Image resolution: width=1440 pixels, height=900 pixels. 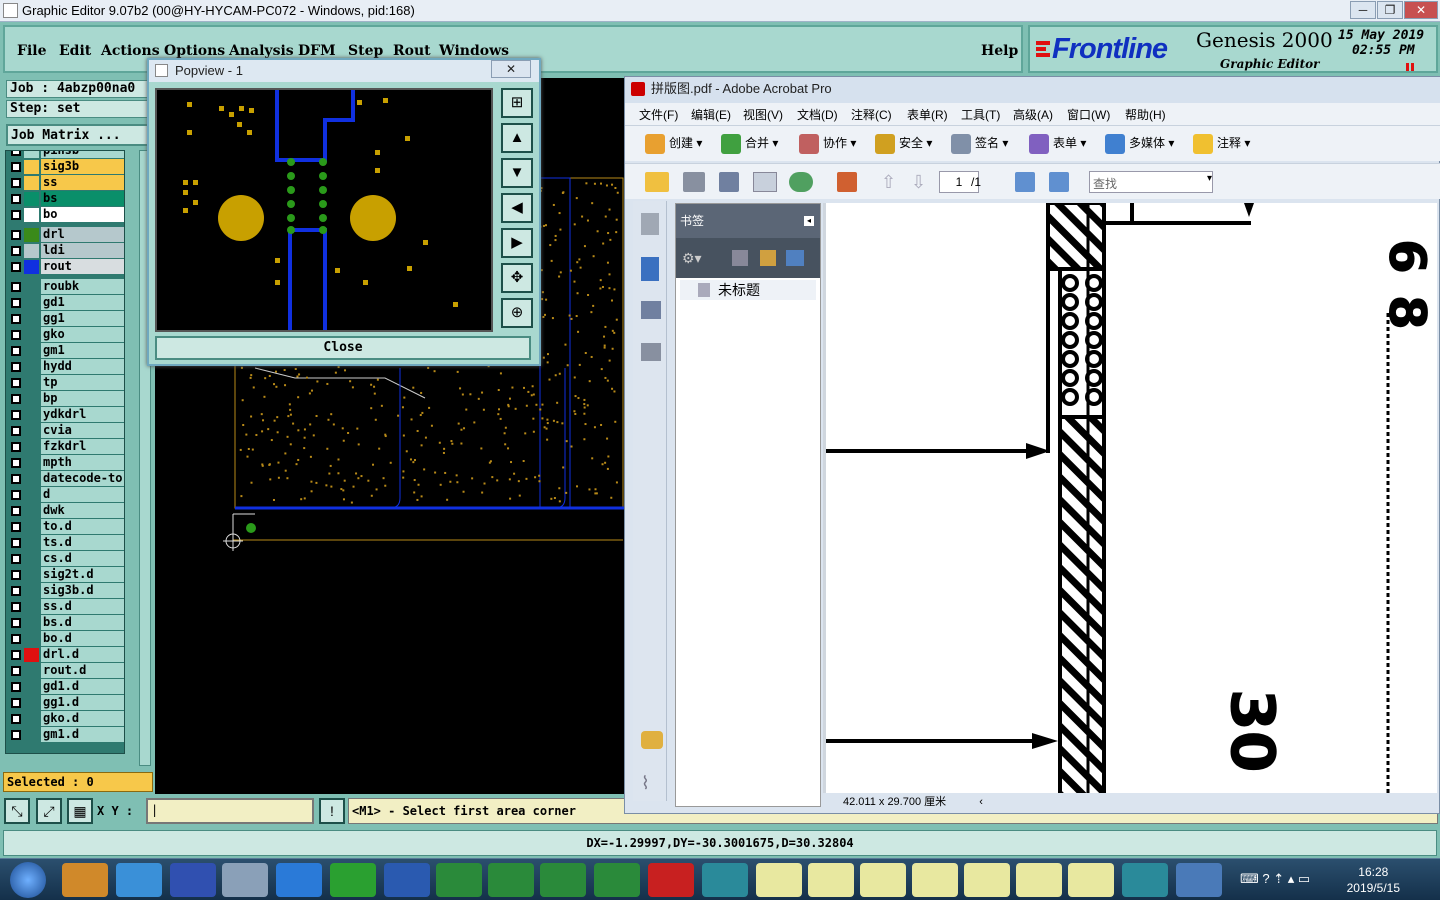 I want to click on layer-name: bo, so click(x=82, y=214).